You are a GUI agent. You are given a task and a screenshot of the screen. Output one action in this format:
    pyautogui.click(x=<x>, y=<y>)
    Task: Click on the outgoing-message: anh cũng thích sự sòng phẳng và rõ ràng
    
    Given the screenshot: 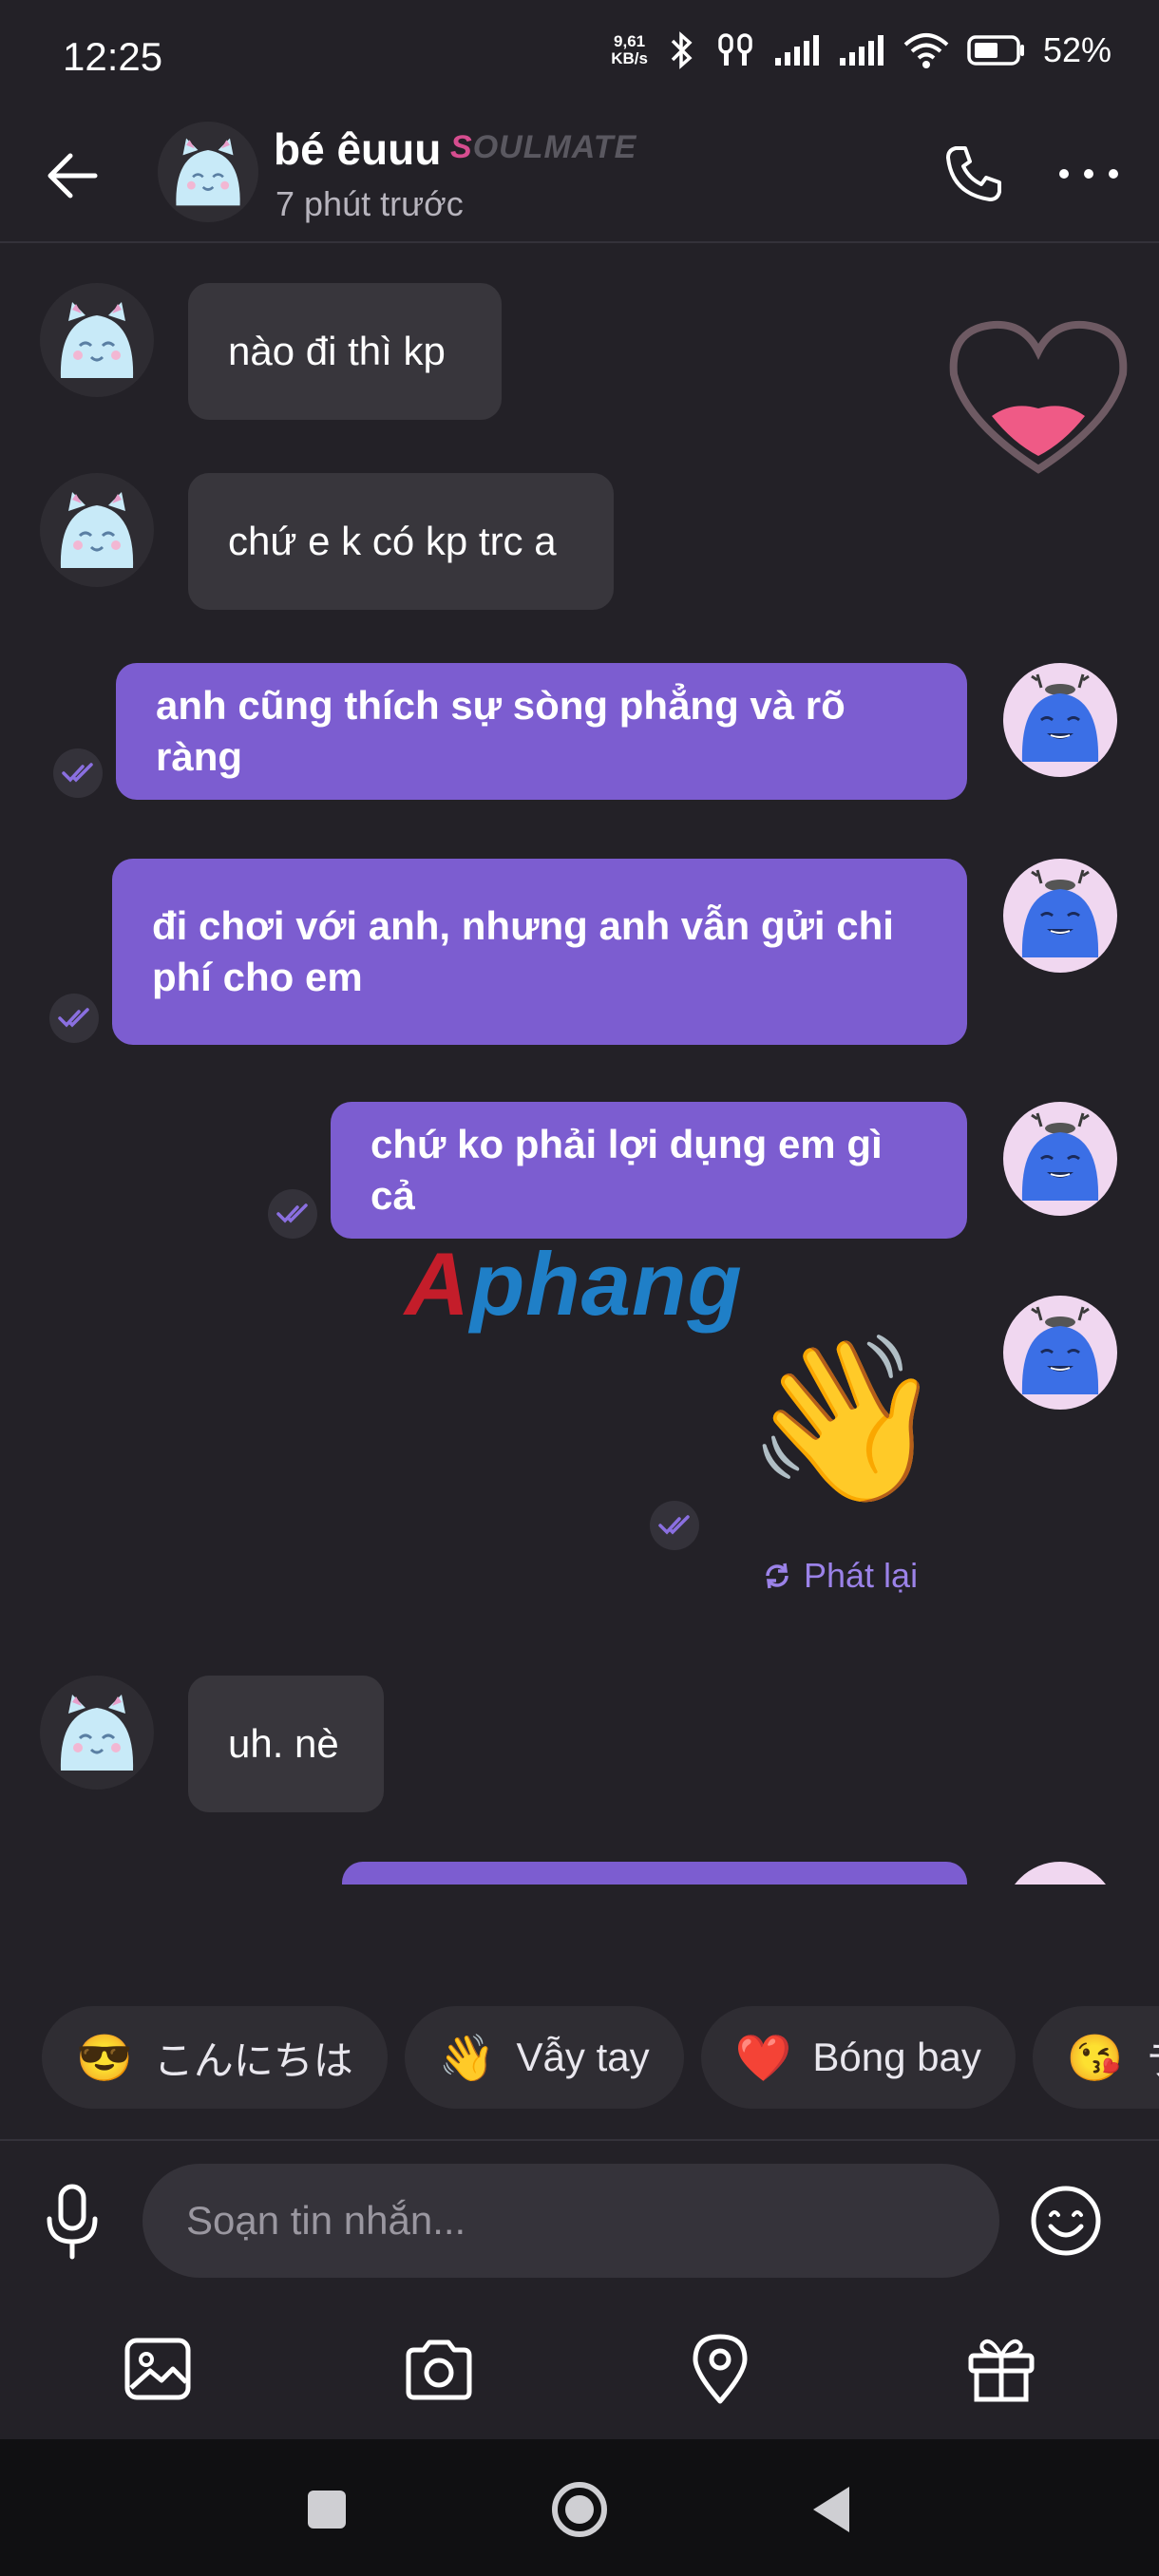 What is the action you would take?
    pyautogui.click(x=541, y=731)
    